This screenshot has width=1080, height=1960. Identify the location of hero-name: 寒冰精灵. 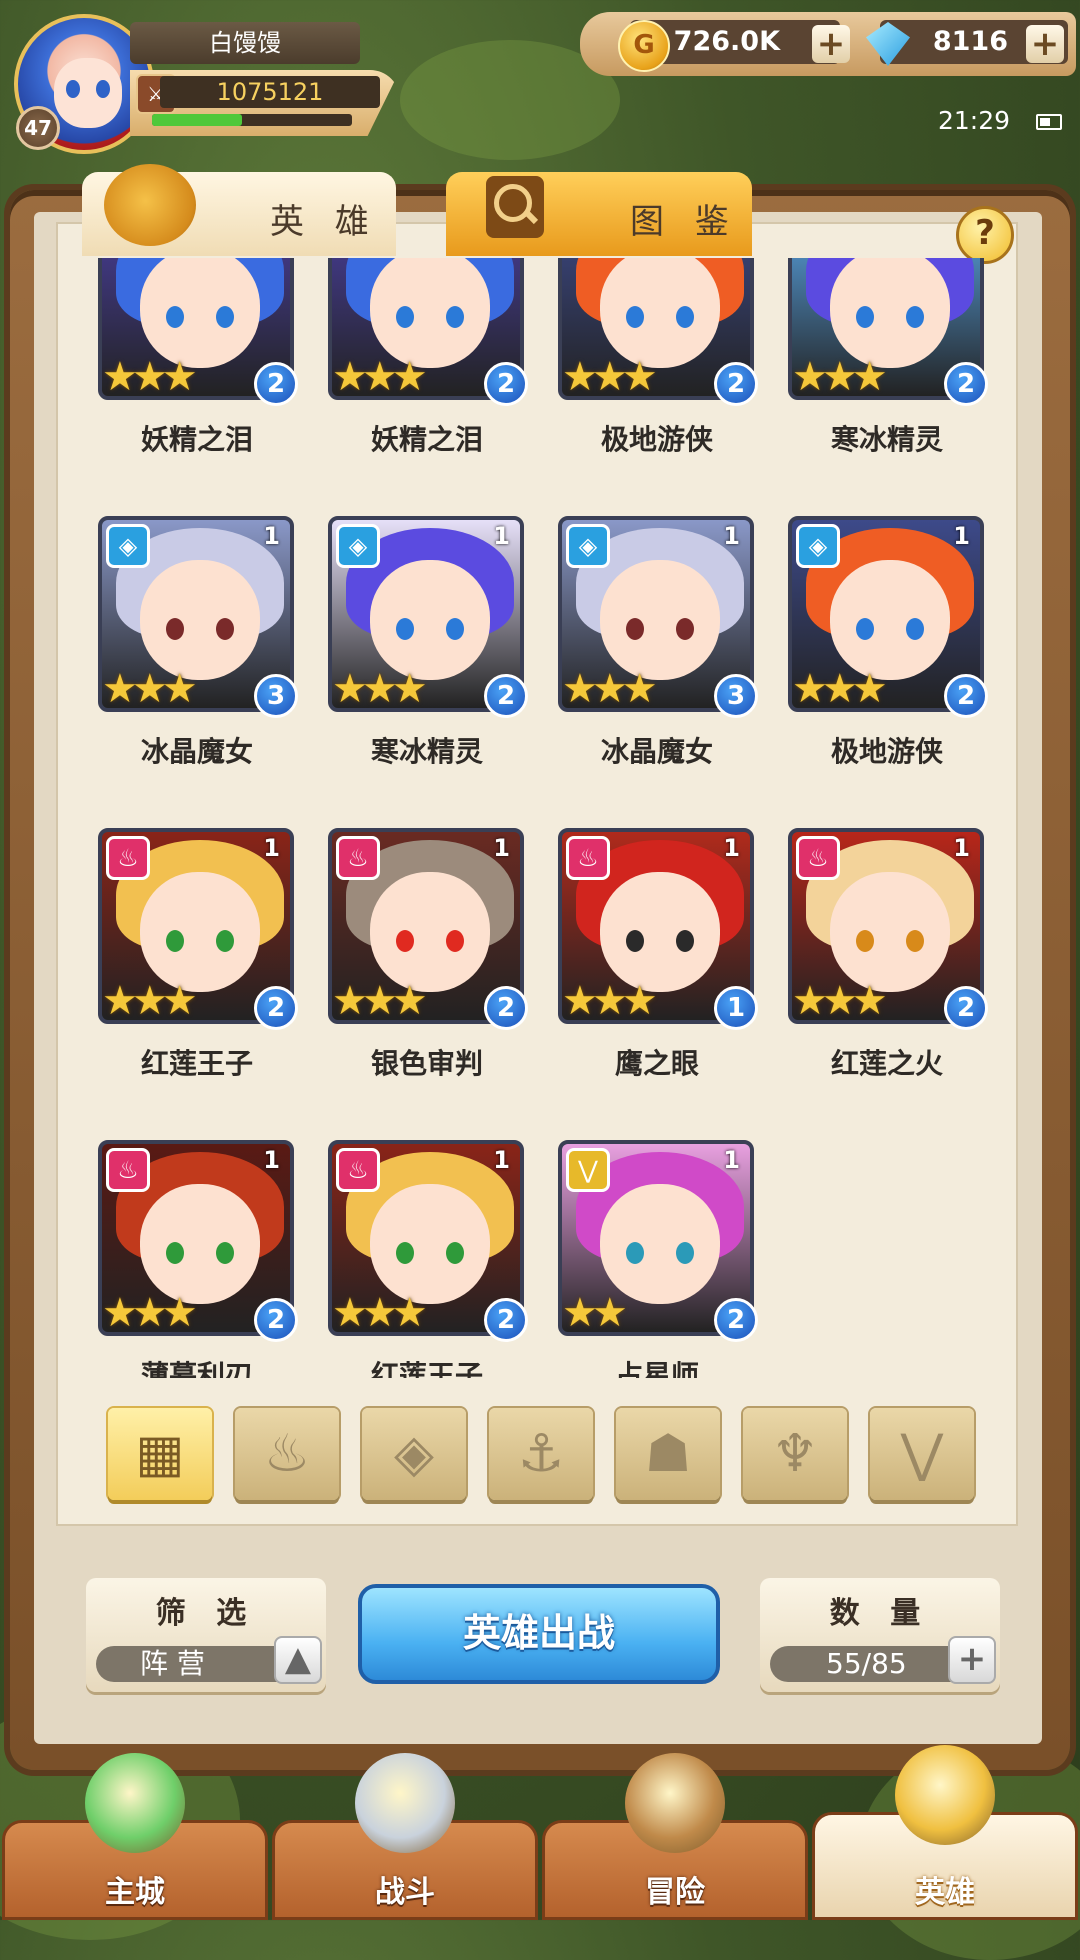
(426, 751).